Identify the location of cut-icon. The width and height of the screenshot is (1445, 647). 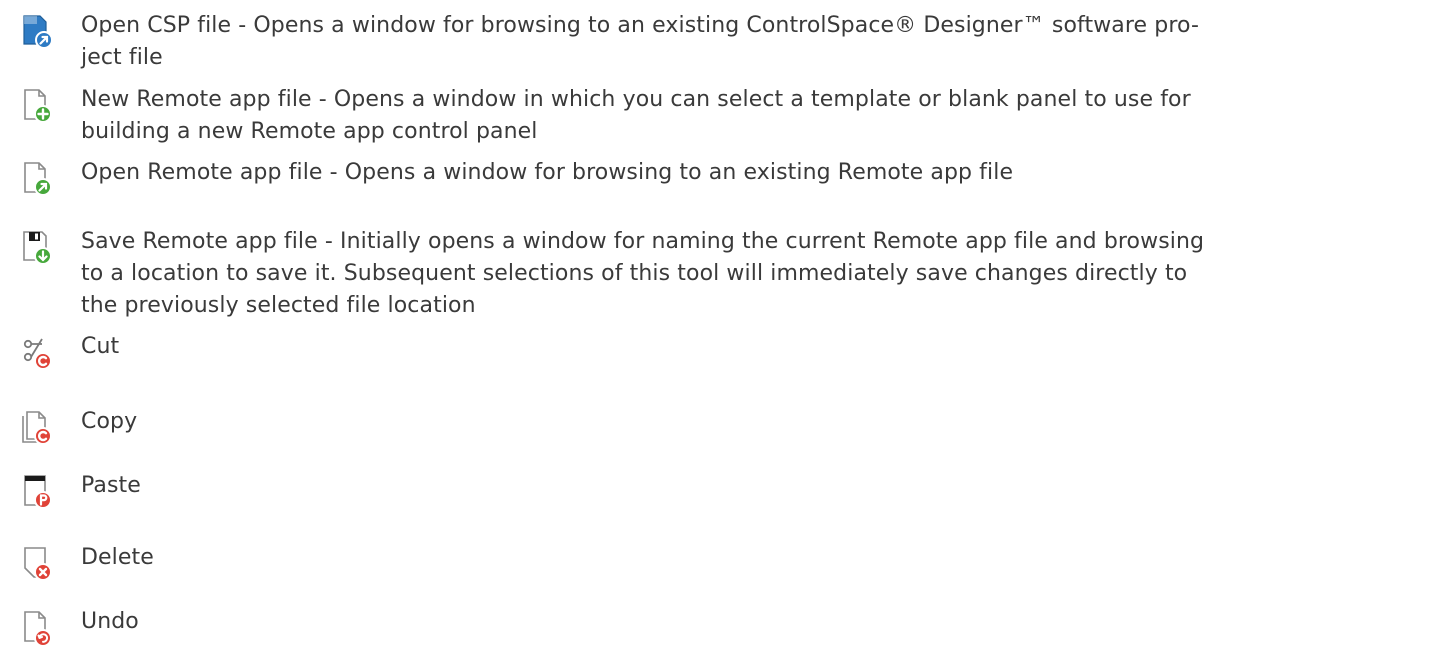
(37, 353).